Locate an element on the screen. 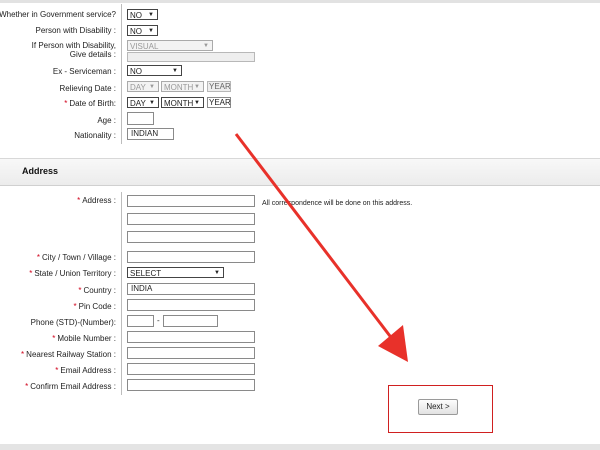  next-button: Next > is located at coordinates (438, 407).